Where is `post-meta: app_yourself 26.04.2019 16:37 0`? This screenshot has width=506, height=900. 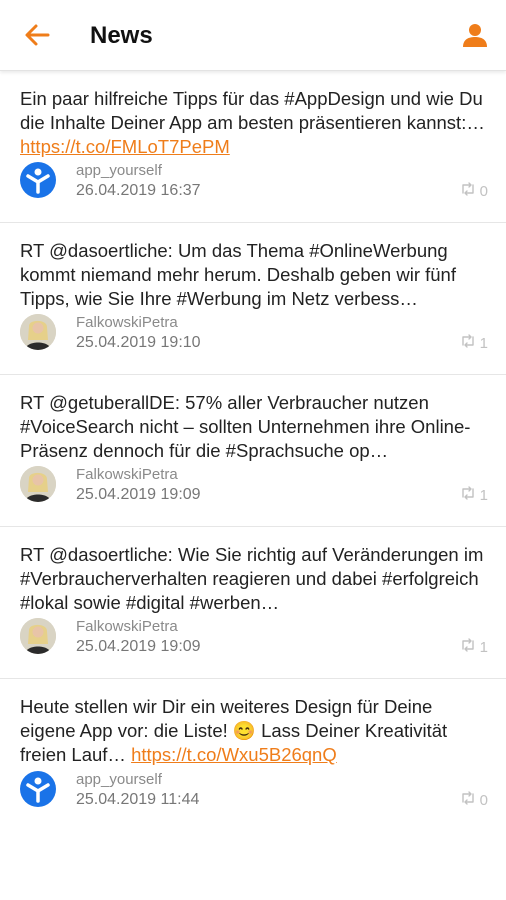
post-meta: app_yourself 26.04.2019 16:37 0 is located at coordinates (254, 182).